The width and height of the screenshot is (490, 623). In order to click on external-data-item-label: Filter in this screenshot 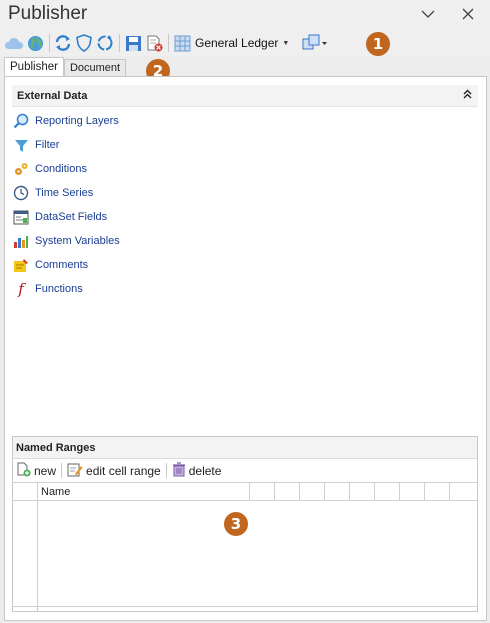, I will do `click(47, 145)`.